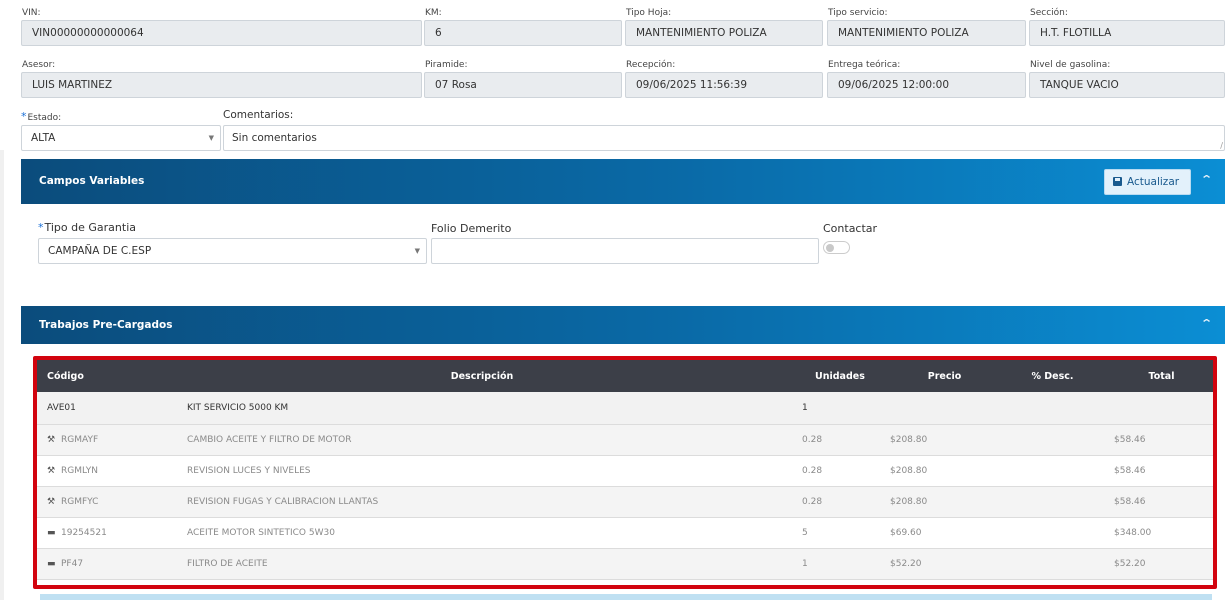  I want to click on estado-value: ALTA, so click(43, 138).